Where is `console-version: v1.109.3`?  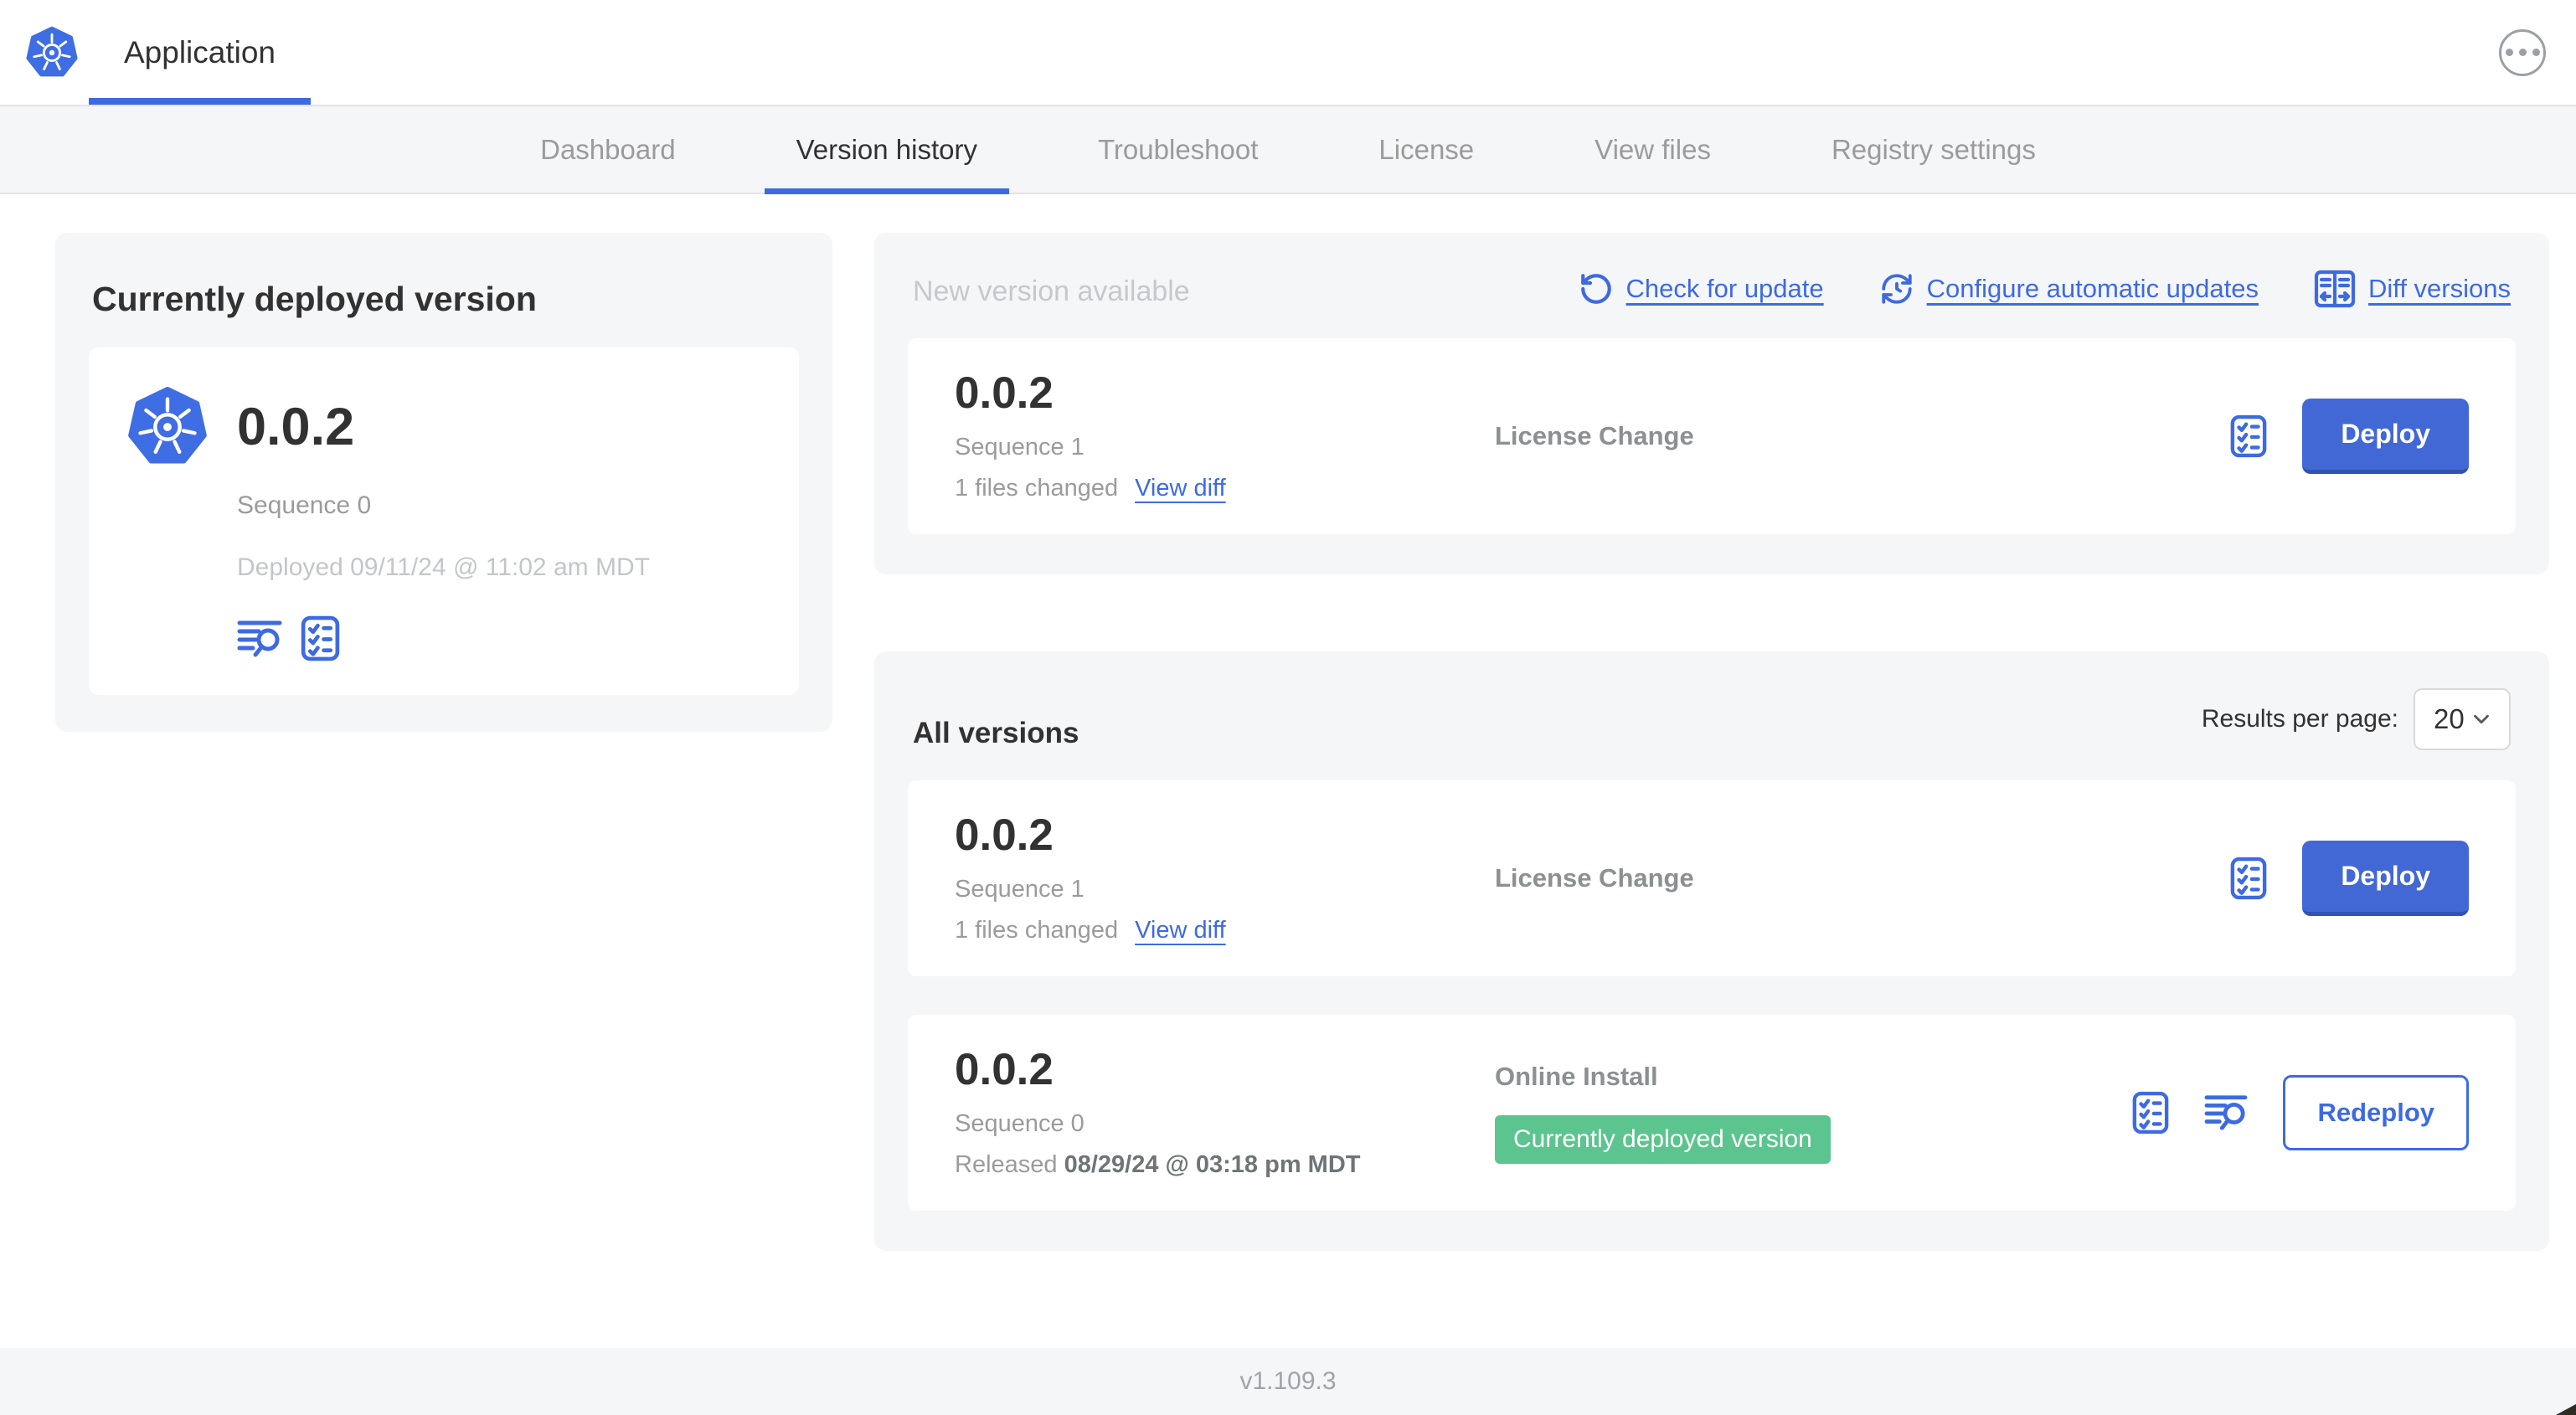 console-version: v1.109.3 is located at coordinates (1288, 1381).